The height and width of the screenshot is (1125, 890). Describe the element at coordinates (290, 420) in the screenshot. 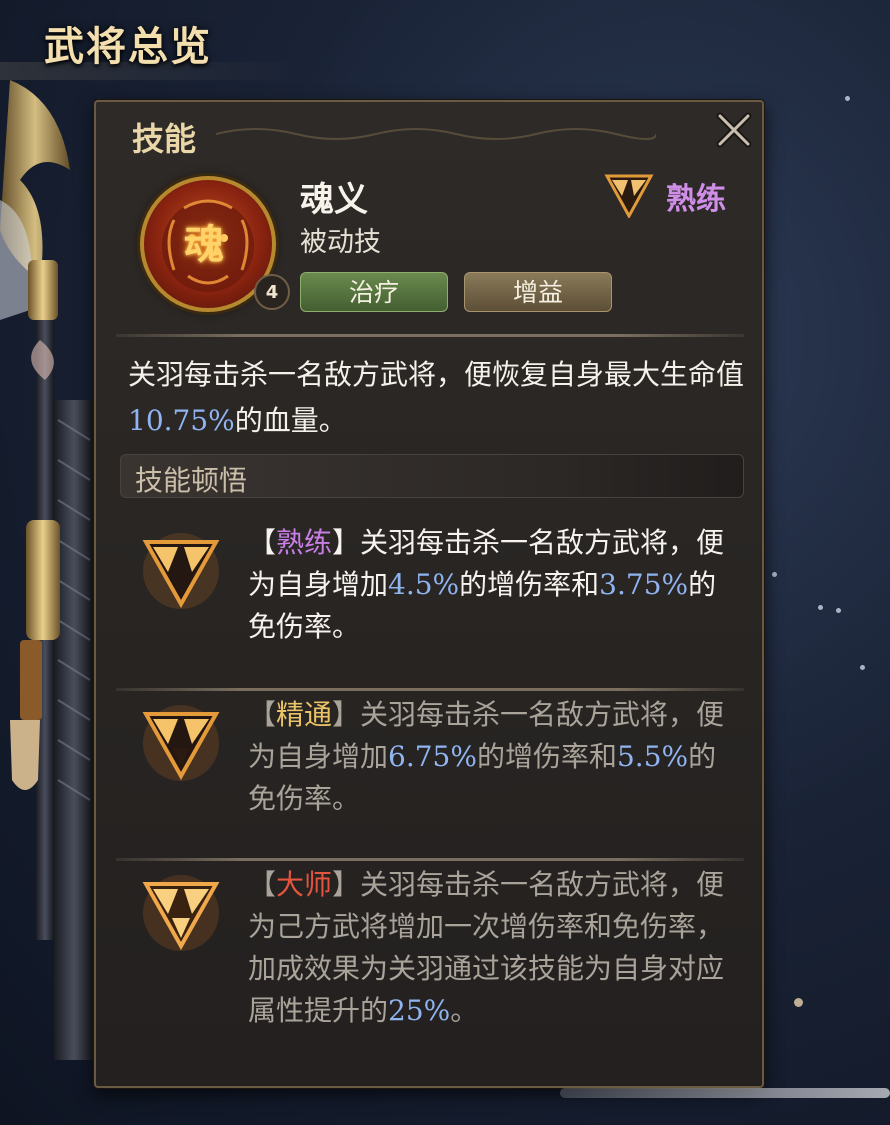

I see `description-text-end: 的血量。` at that location.